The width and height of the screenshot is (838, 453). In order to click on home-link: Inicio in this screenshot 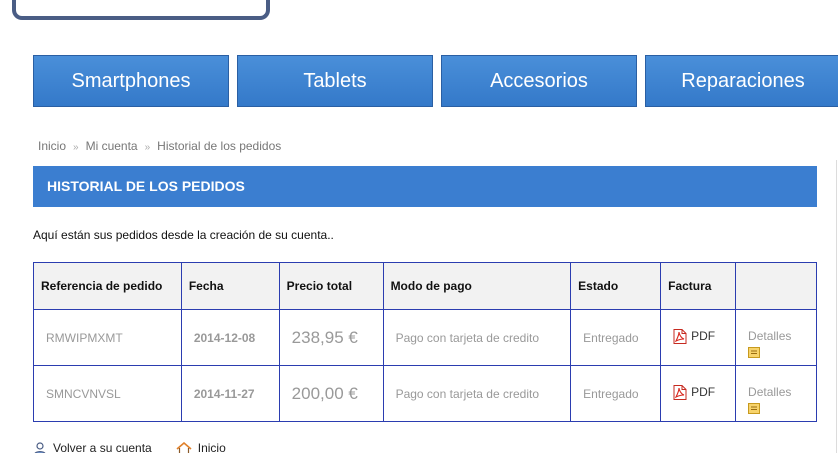, I will do `click(201, 447)`.